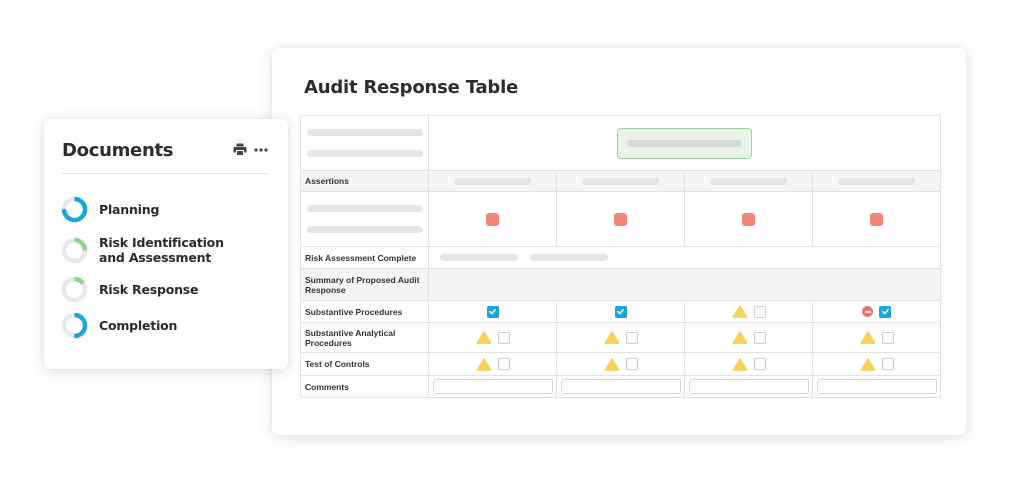  I want to click on row-label-summary: Summary of Proposed Audit Response, so click(364, 284).